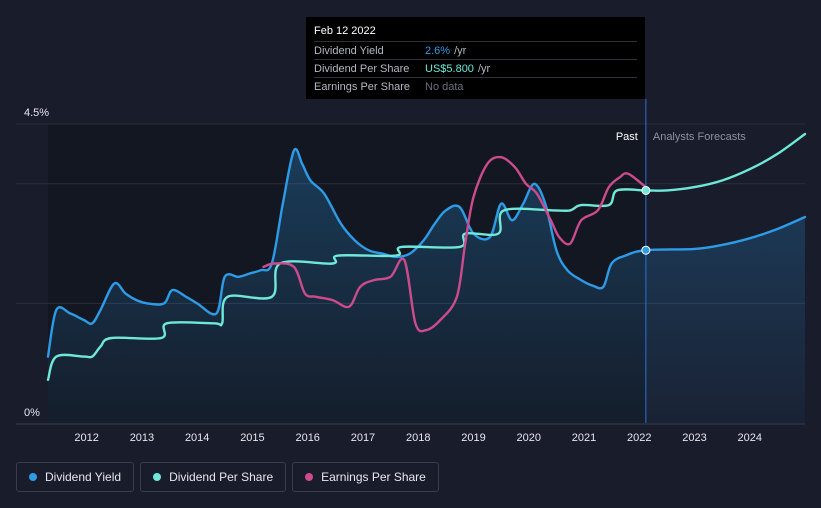 The height and width of the screenshot is (508, 821). I want to click on legend-label: Dividend Yield, so click(83, 477).